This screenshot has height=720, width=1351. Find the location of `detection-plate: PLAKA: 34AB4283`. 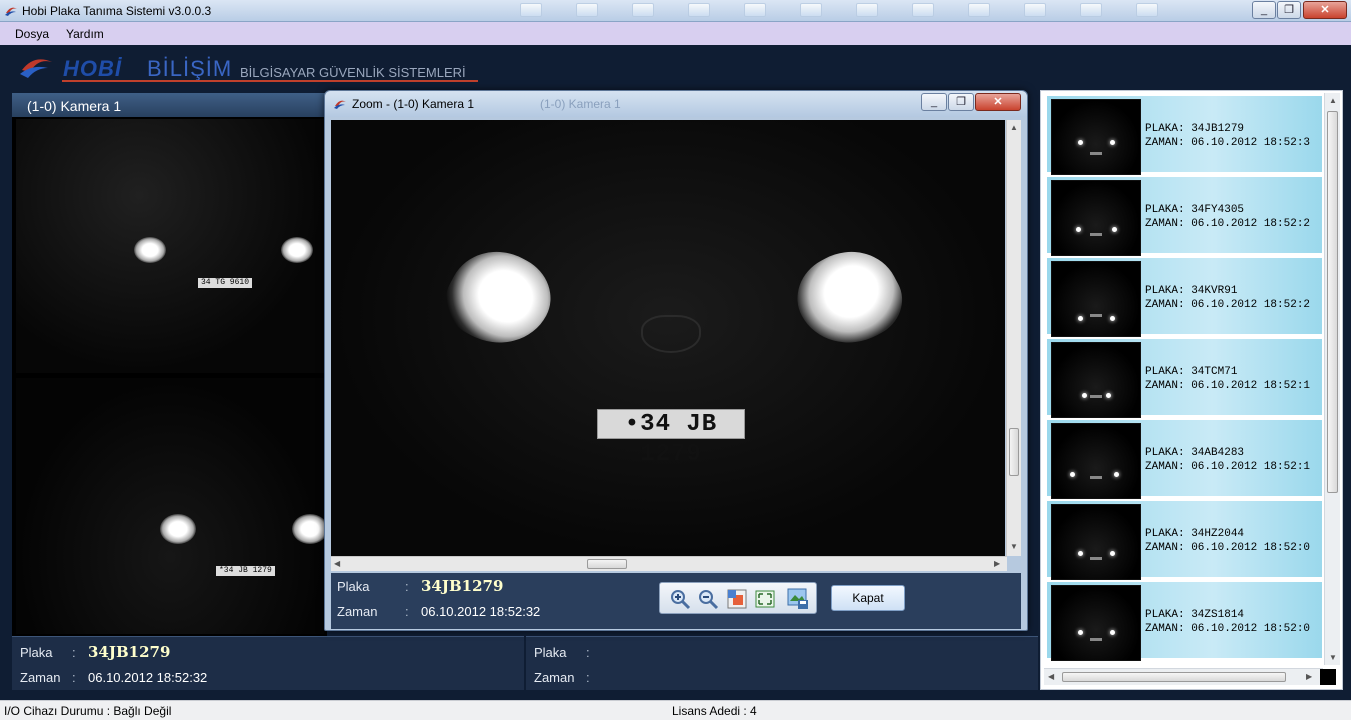

detection-plate: PLAKA: 34AB4283 is located at coordinates (1195, 453).